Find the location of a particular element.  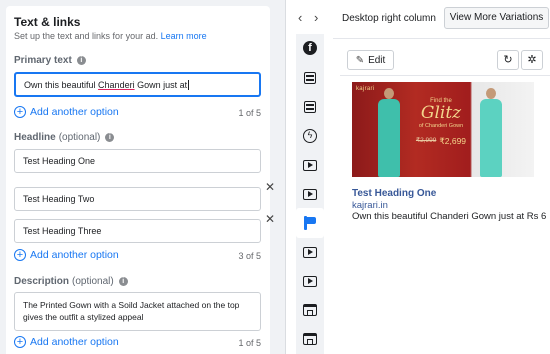

placement-marketplace is located at coordinates (310, 310).